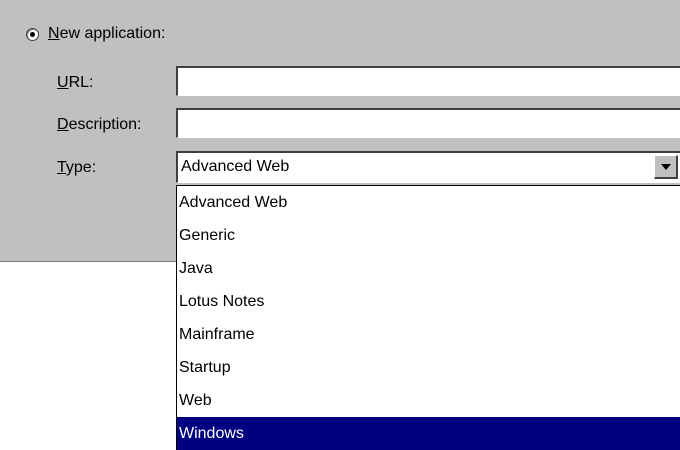 Image resolution: width=680 pixels, height=450 pixels. I want to click on new-application-label: New application:, so click(106, 34).